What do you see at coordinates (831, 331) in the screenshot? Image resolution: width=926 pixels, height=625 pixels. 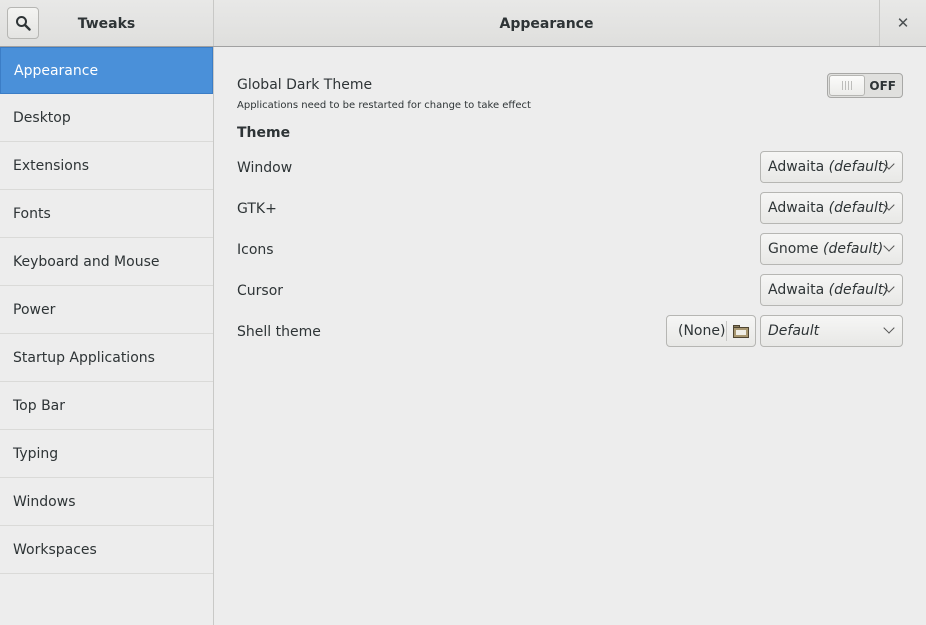 I see `shell-theme-combo: Default` at bounding box center [831, 331].